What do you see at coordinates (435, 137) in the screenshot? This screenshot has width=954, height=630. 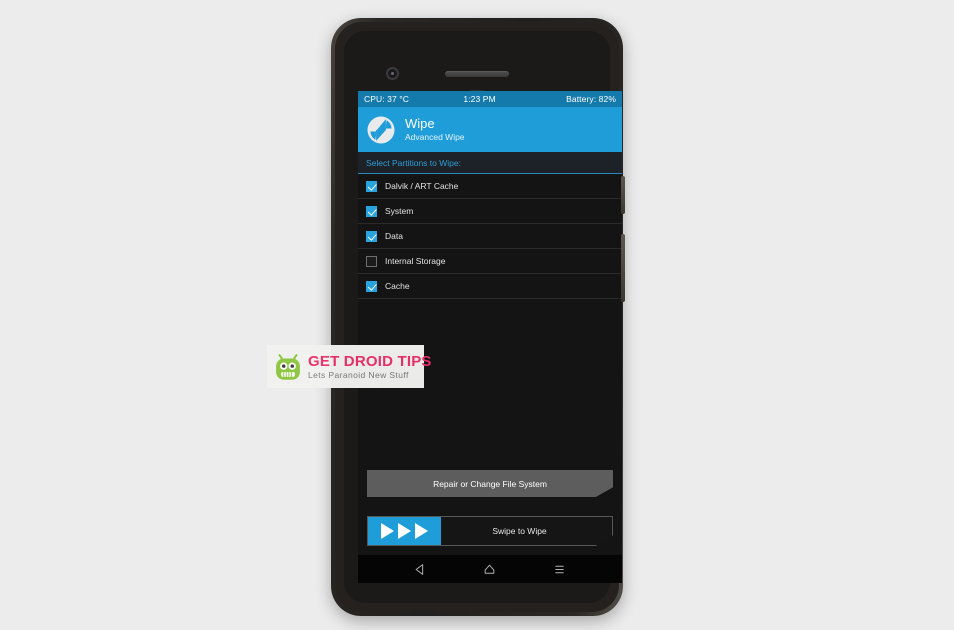 I see `page-subtitle: Advanced Wipe` at bounding box center [435, 137].